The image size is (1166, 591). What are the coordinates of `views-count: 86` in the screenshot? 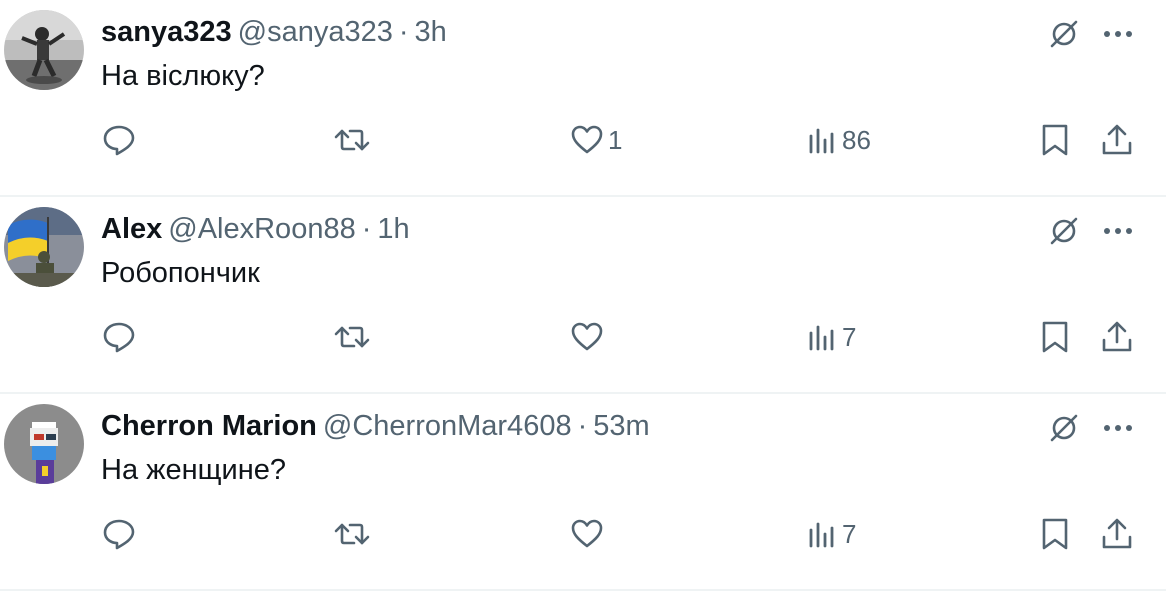 It's located at (856, 139).